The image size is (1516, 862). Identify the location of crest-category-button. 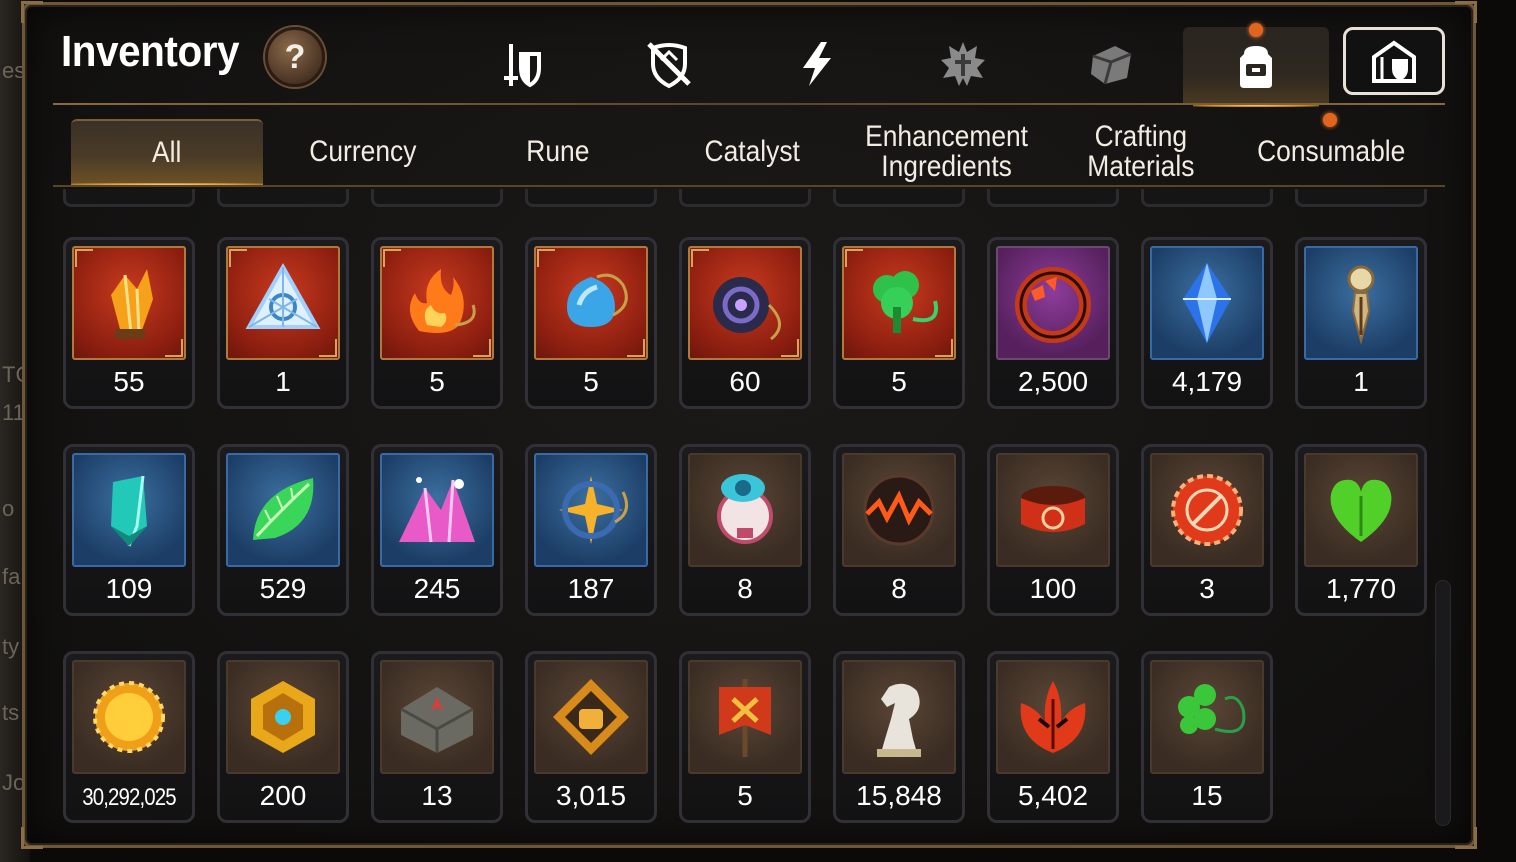
(963, 64).